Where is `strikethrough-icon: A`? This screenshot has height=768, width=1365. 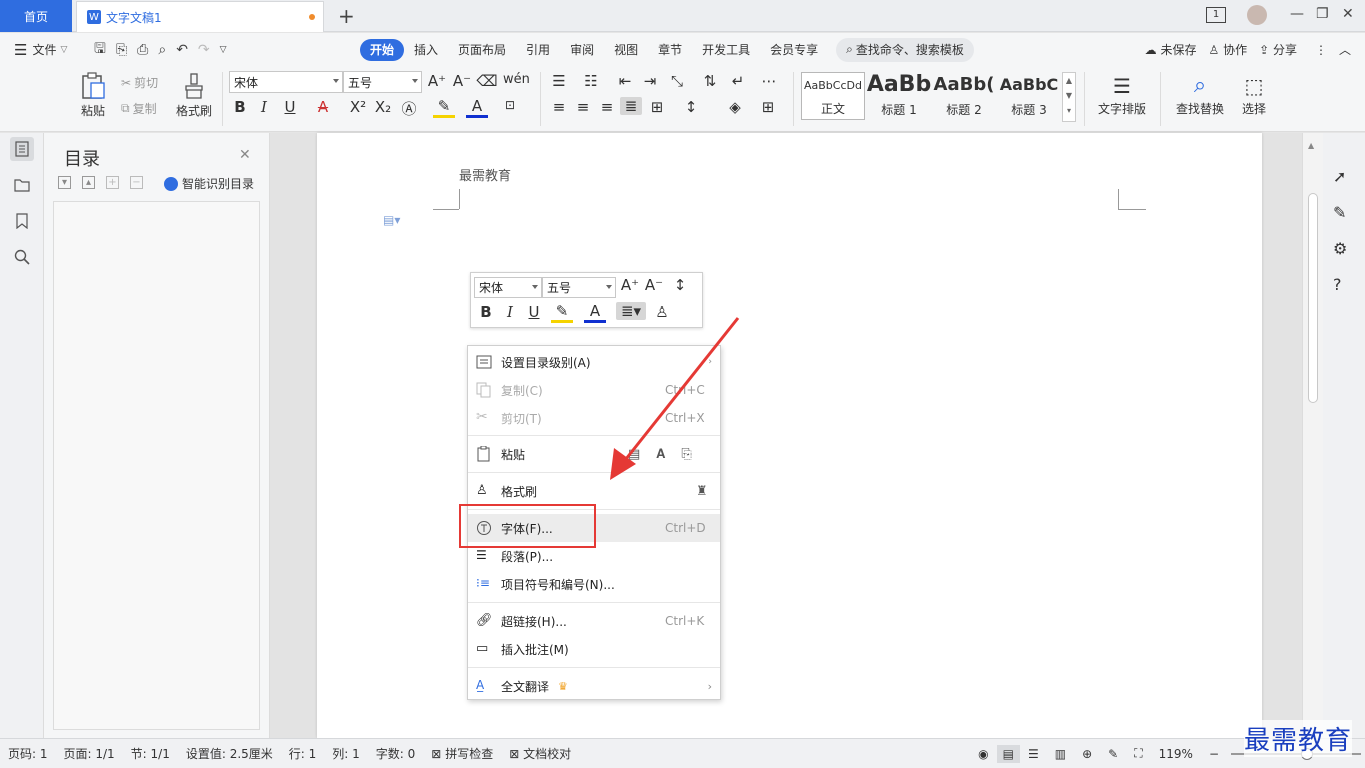
strikethrough-icon: A is located at coordinates (323, 107).